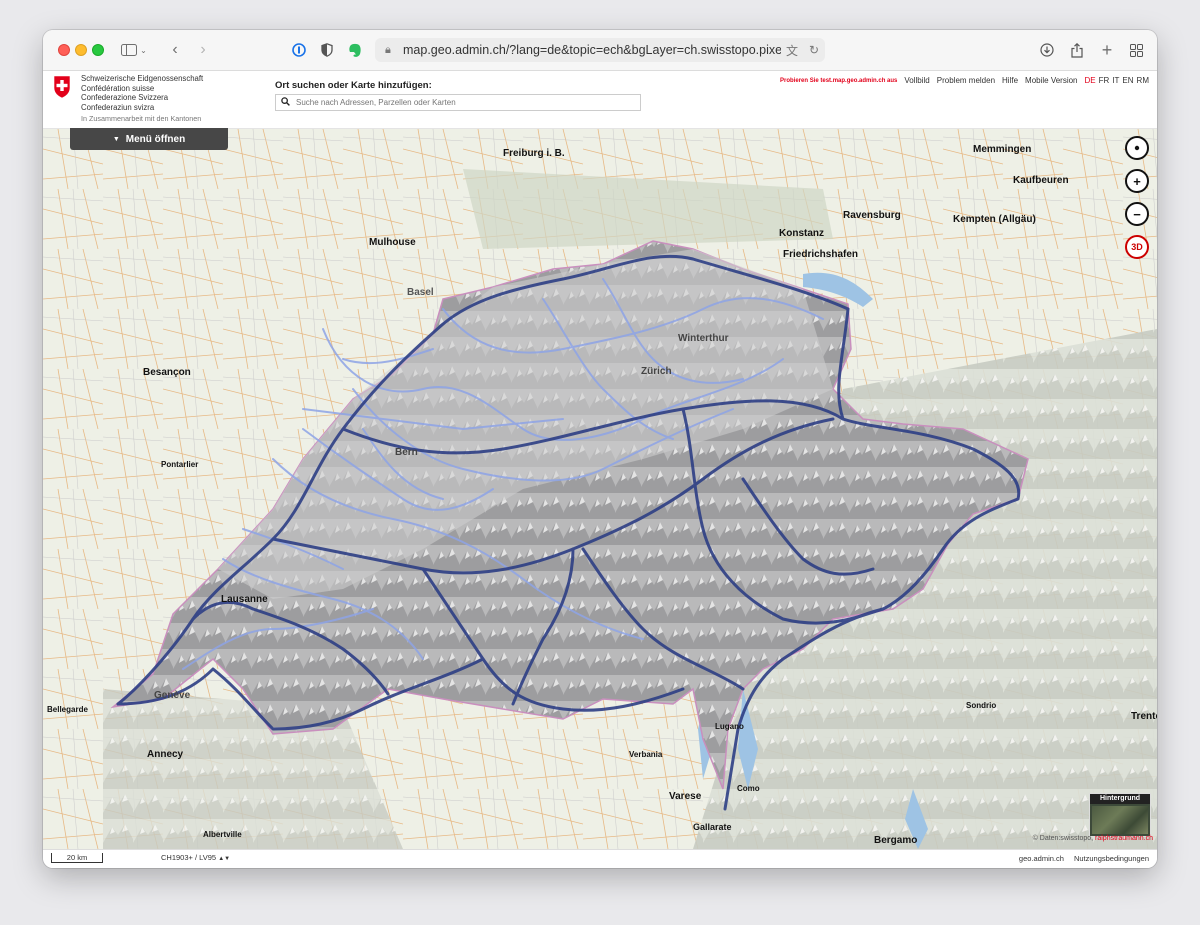 The height and width of the screenshot is (925, 1200). I want to click on place-mulhouse: Mulhouse, so click(392, 242).